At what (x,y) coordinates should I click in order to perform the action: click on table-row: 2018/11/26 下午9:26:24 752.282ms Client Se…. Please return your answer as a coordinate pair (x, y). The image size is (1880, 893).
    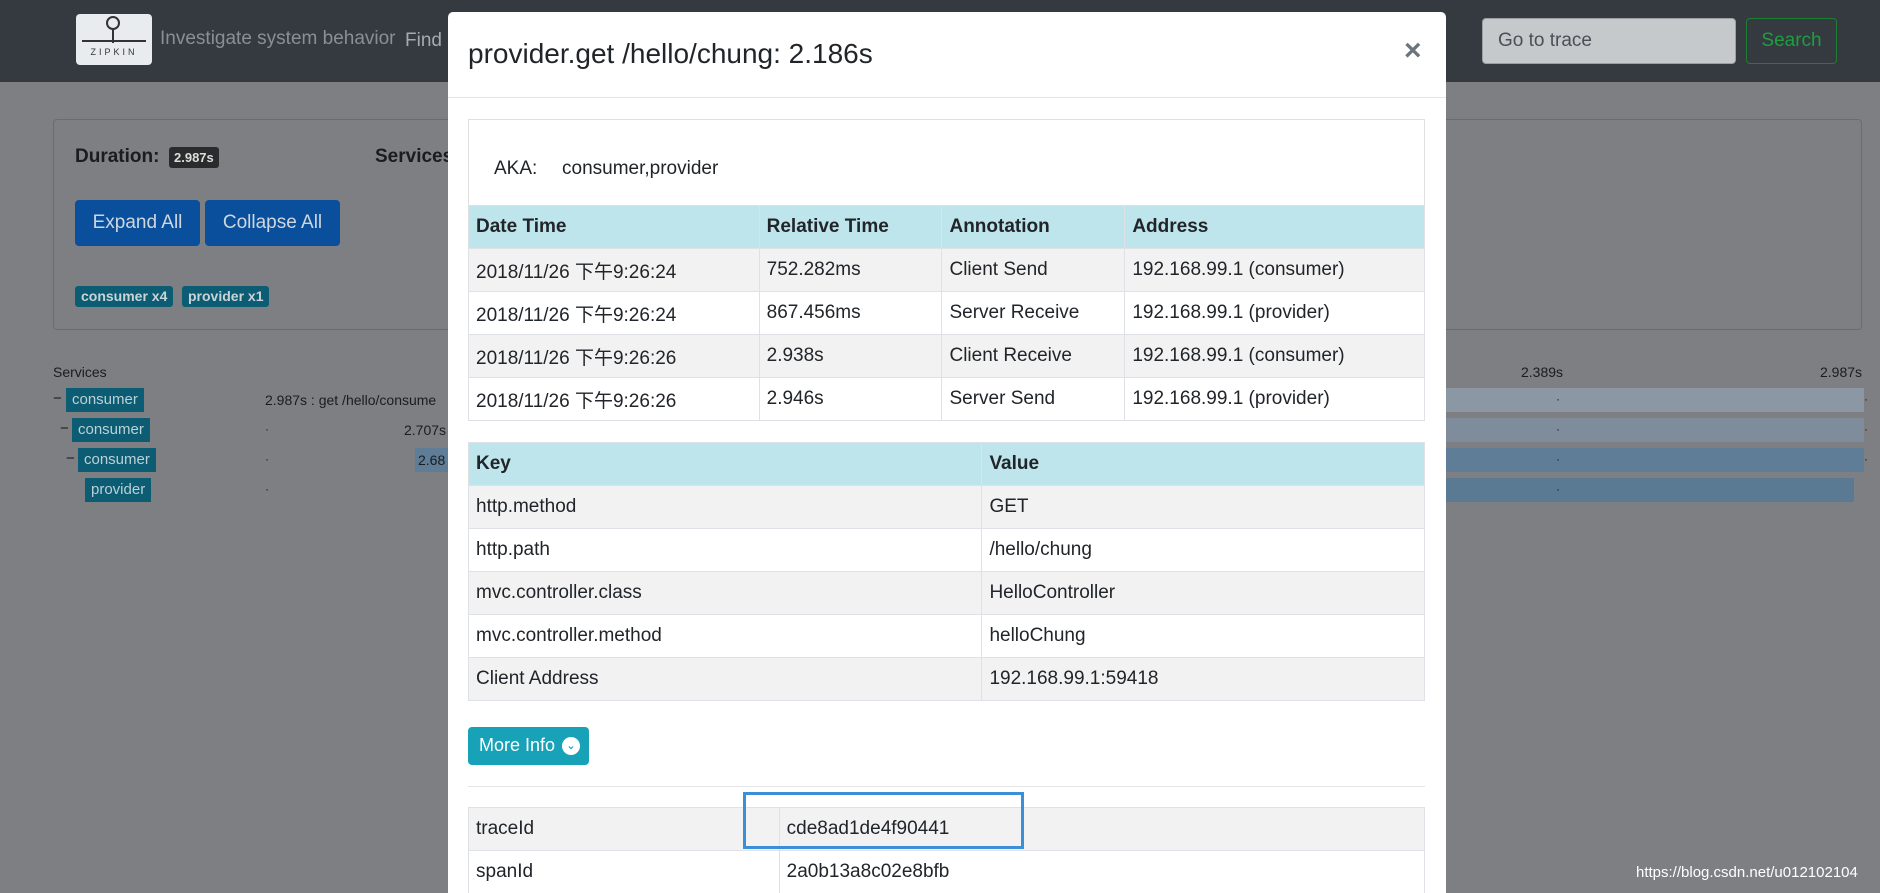
    Looking at the image, I should click on (946, 270).